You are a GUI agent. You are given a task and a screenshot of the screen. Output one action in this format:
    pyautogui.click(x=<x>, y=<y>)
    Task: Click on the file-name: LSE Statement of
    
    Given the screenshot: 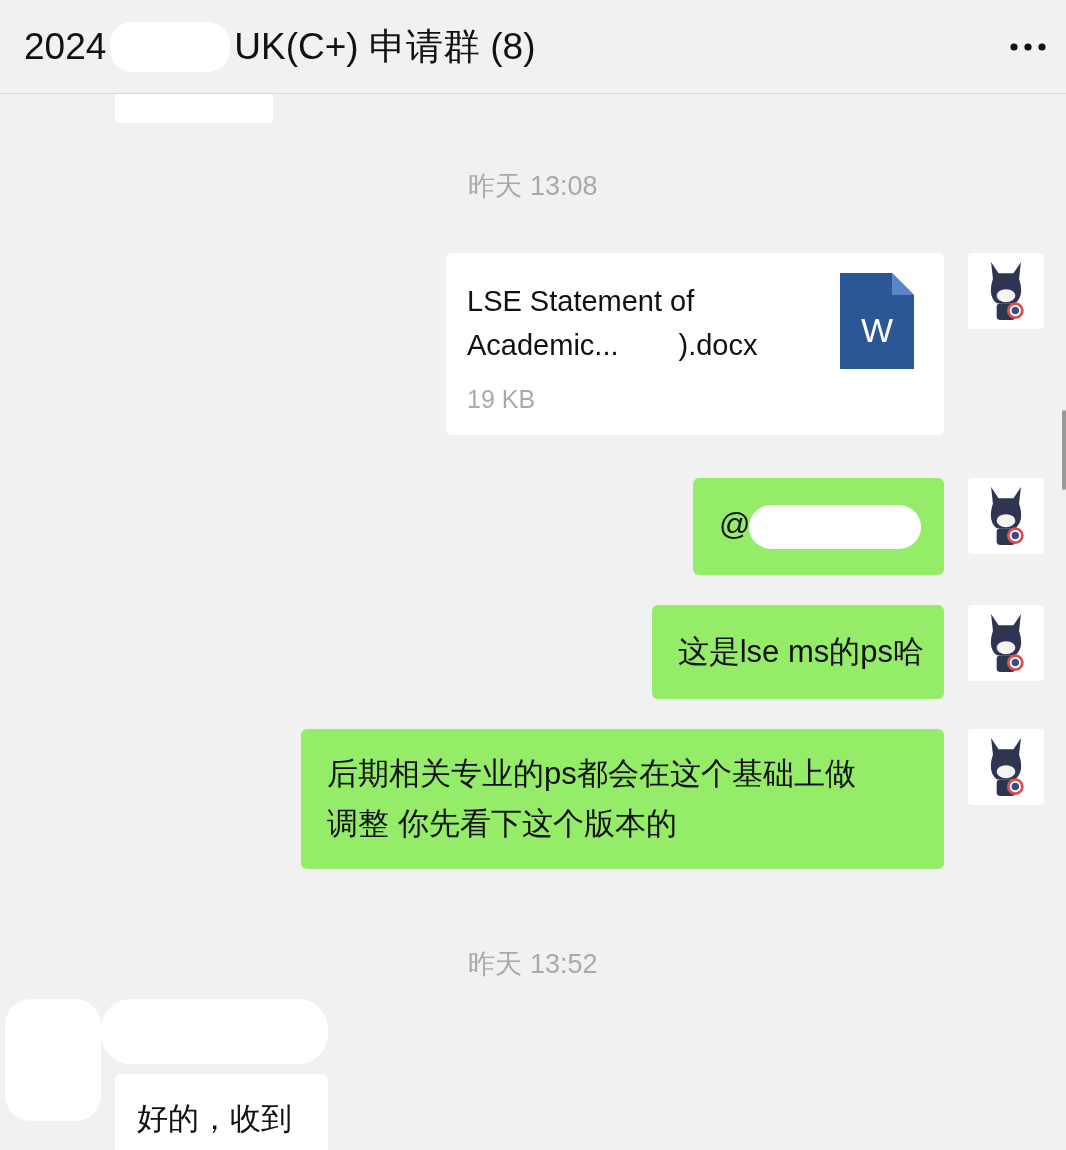 What is the action you would take?
    pyautogui.click(x=581, y=301)
    